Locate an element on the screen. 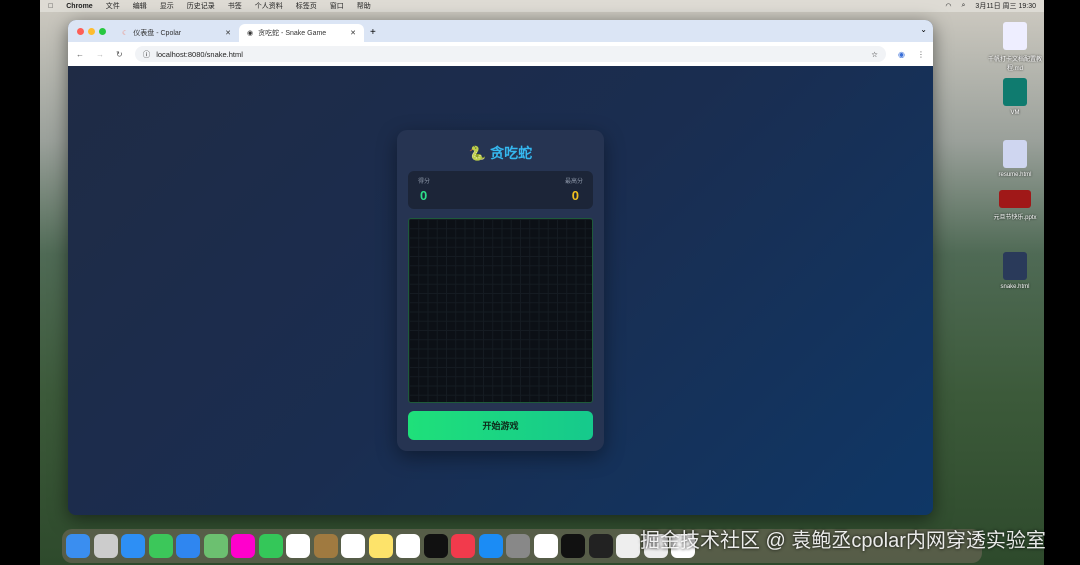  markdown-file-icon is located at coordinates (1015, 36).